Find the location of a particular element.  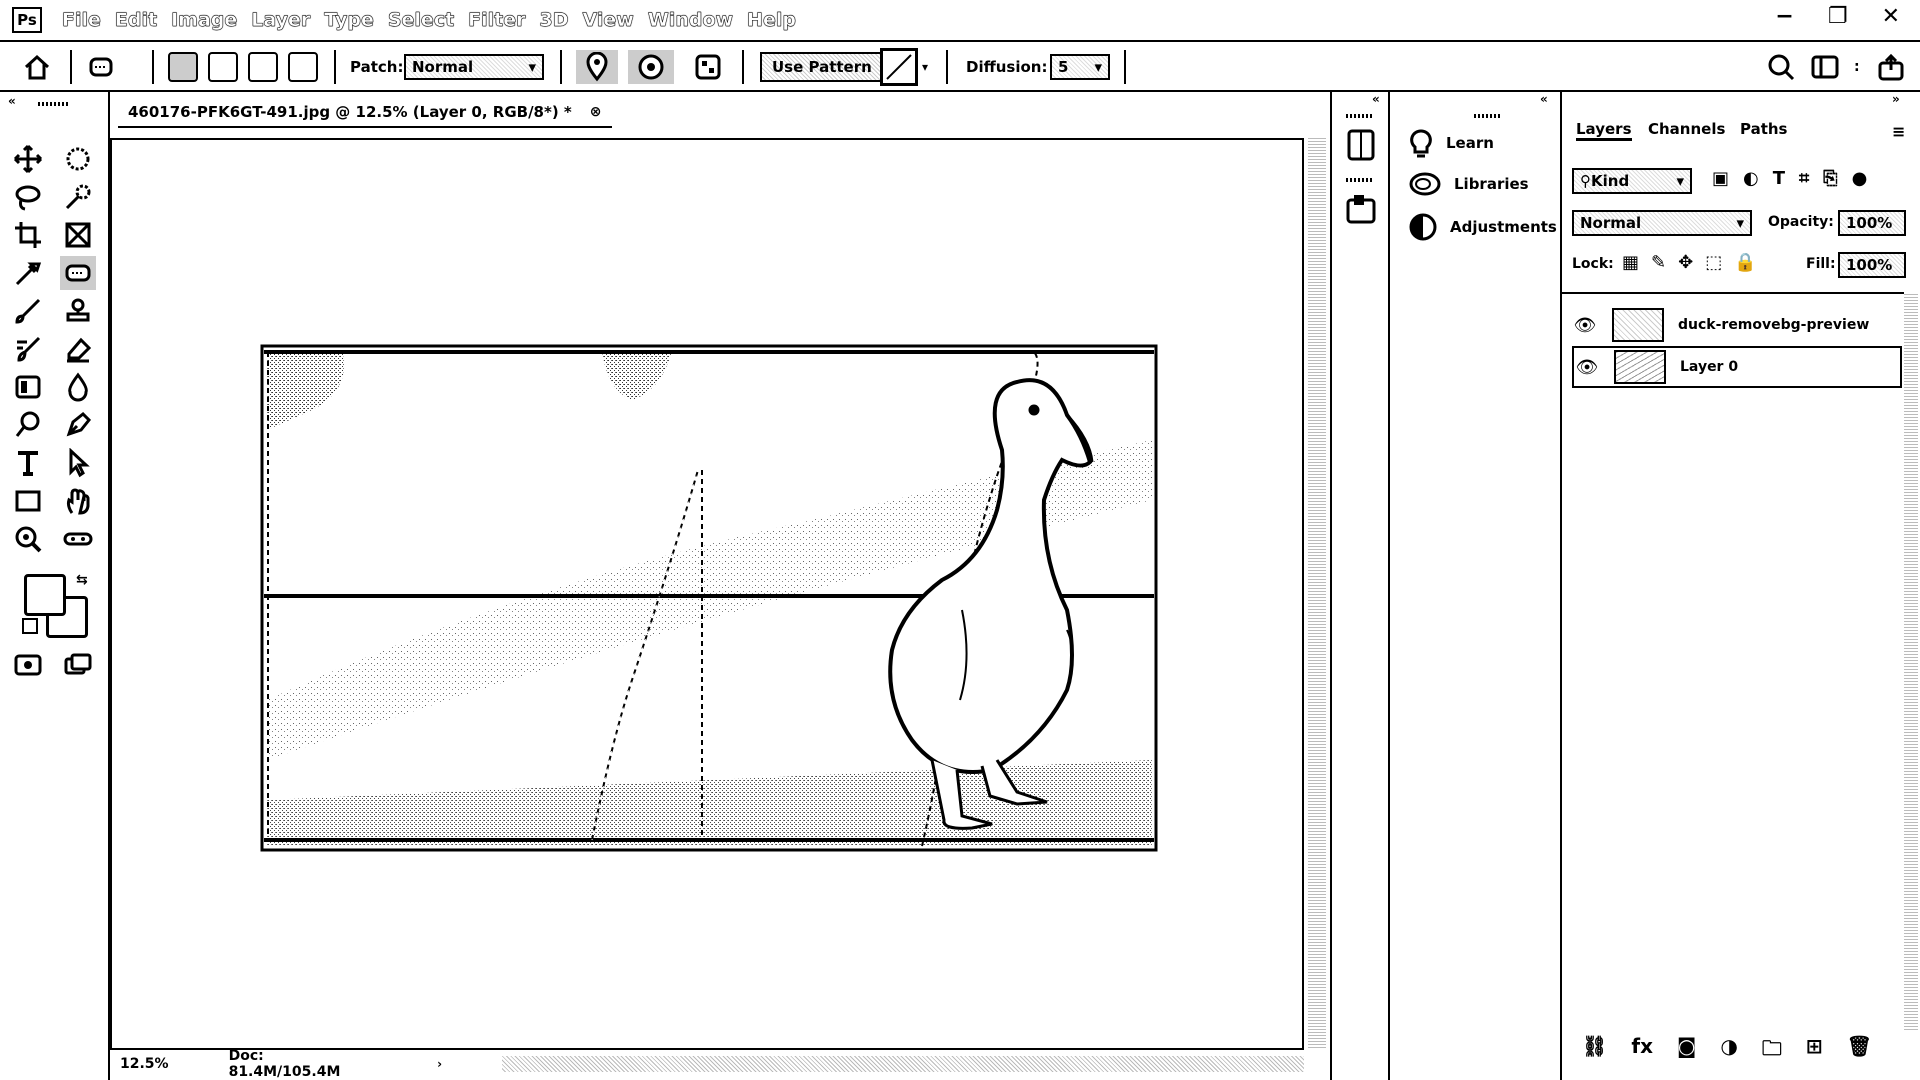

clone-stamp-tool-icon is located at coordinates (78, 311).